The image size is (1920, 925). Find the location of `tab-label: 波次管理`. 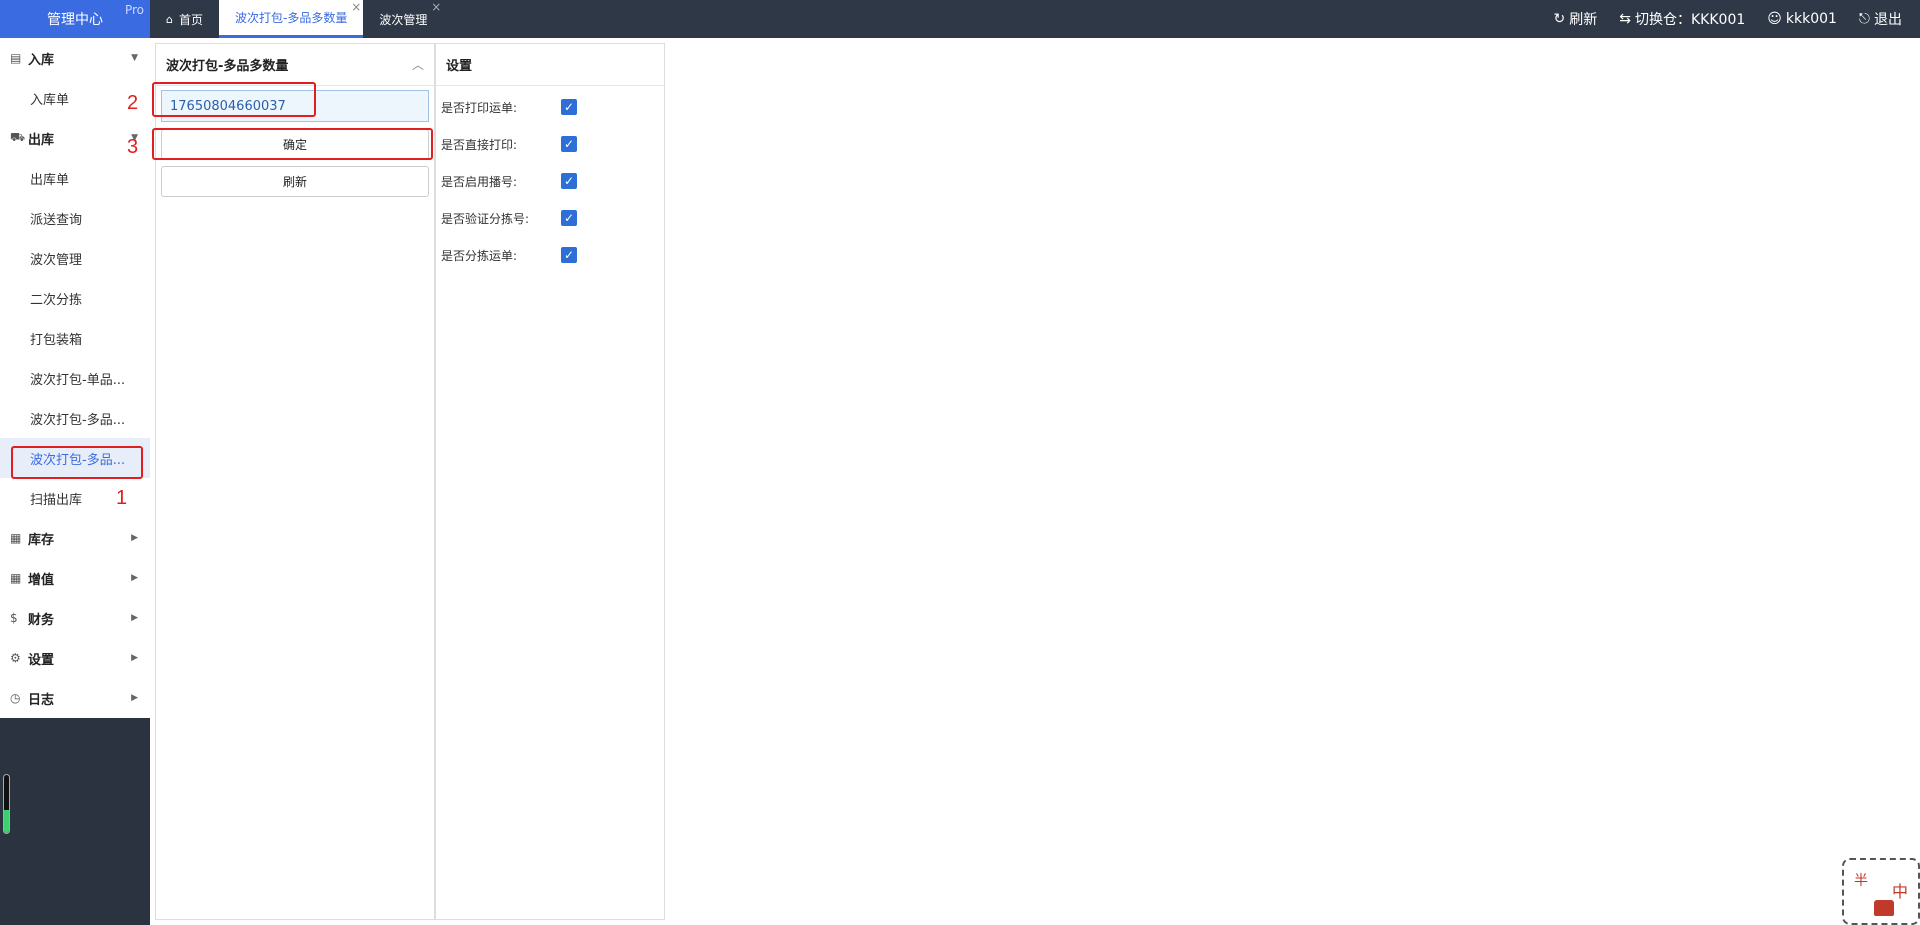

tab-label: 波次管理 is located at coordinates (403, 19).